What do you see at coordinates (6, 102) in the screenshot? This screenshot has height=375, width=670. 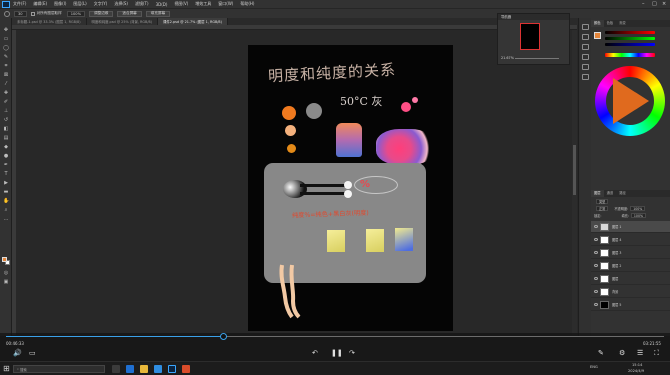 I see `brush-tool-icon: ✐` at bounding box center [6, 102].